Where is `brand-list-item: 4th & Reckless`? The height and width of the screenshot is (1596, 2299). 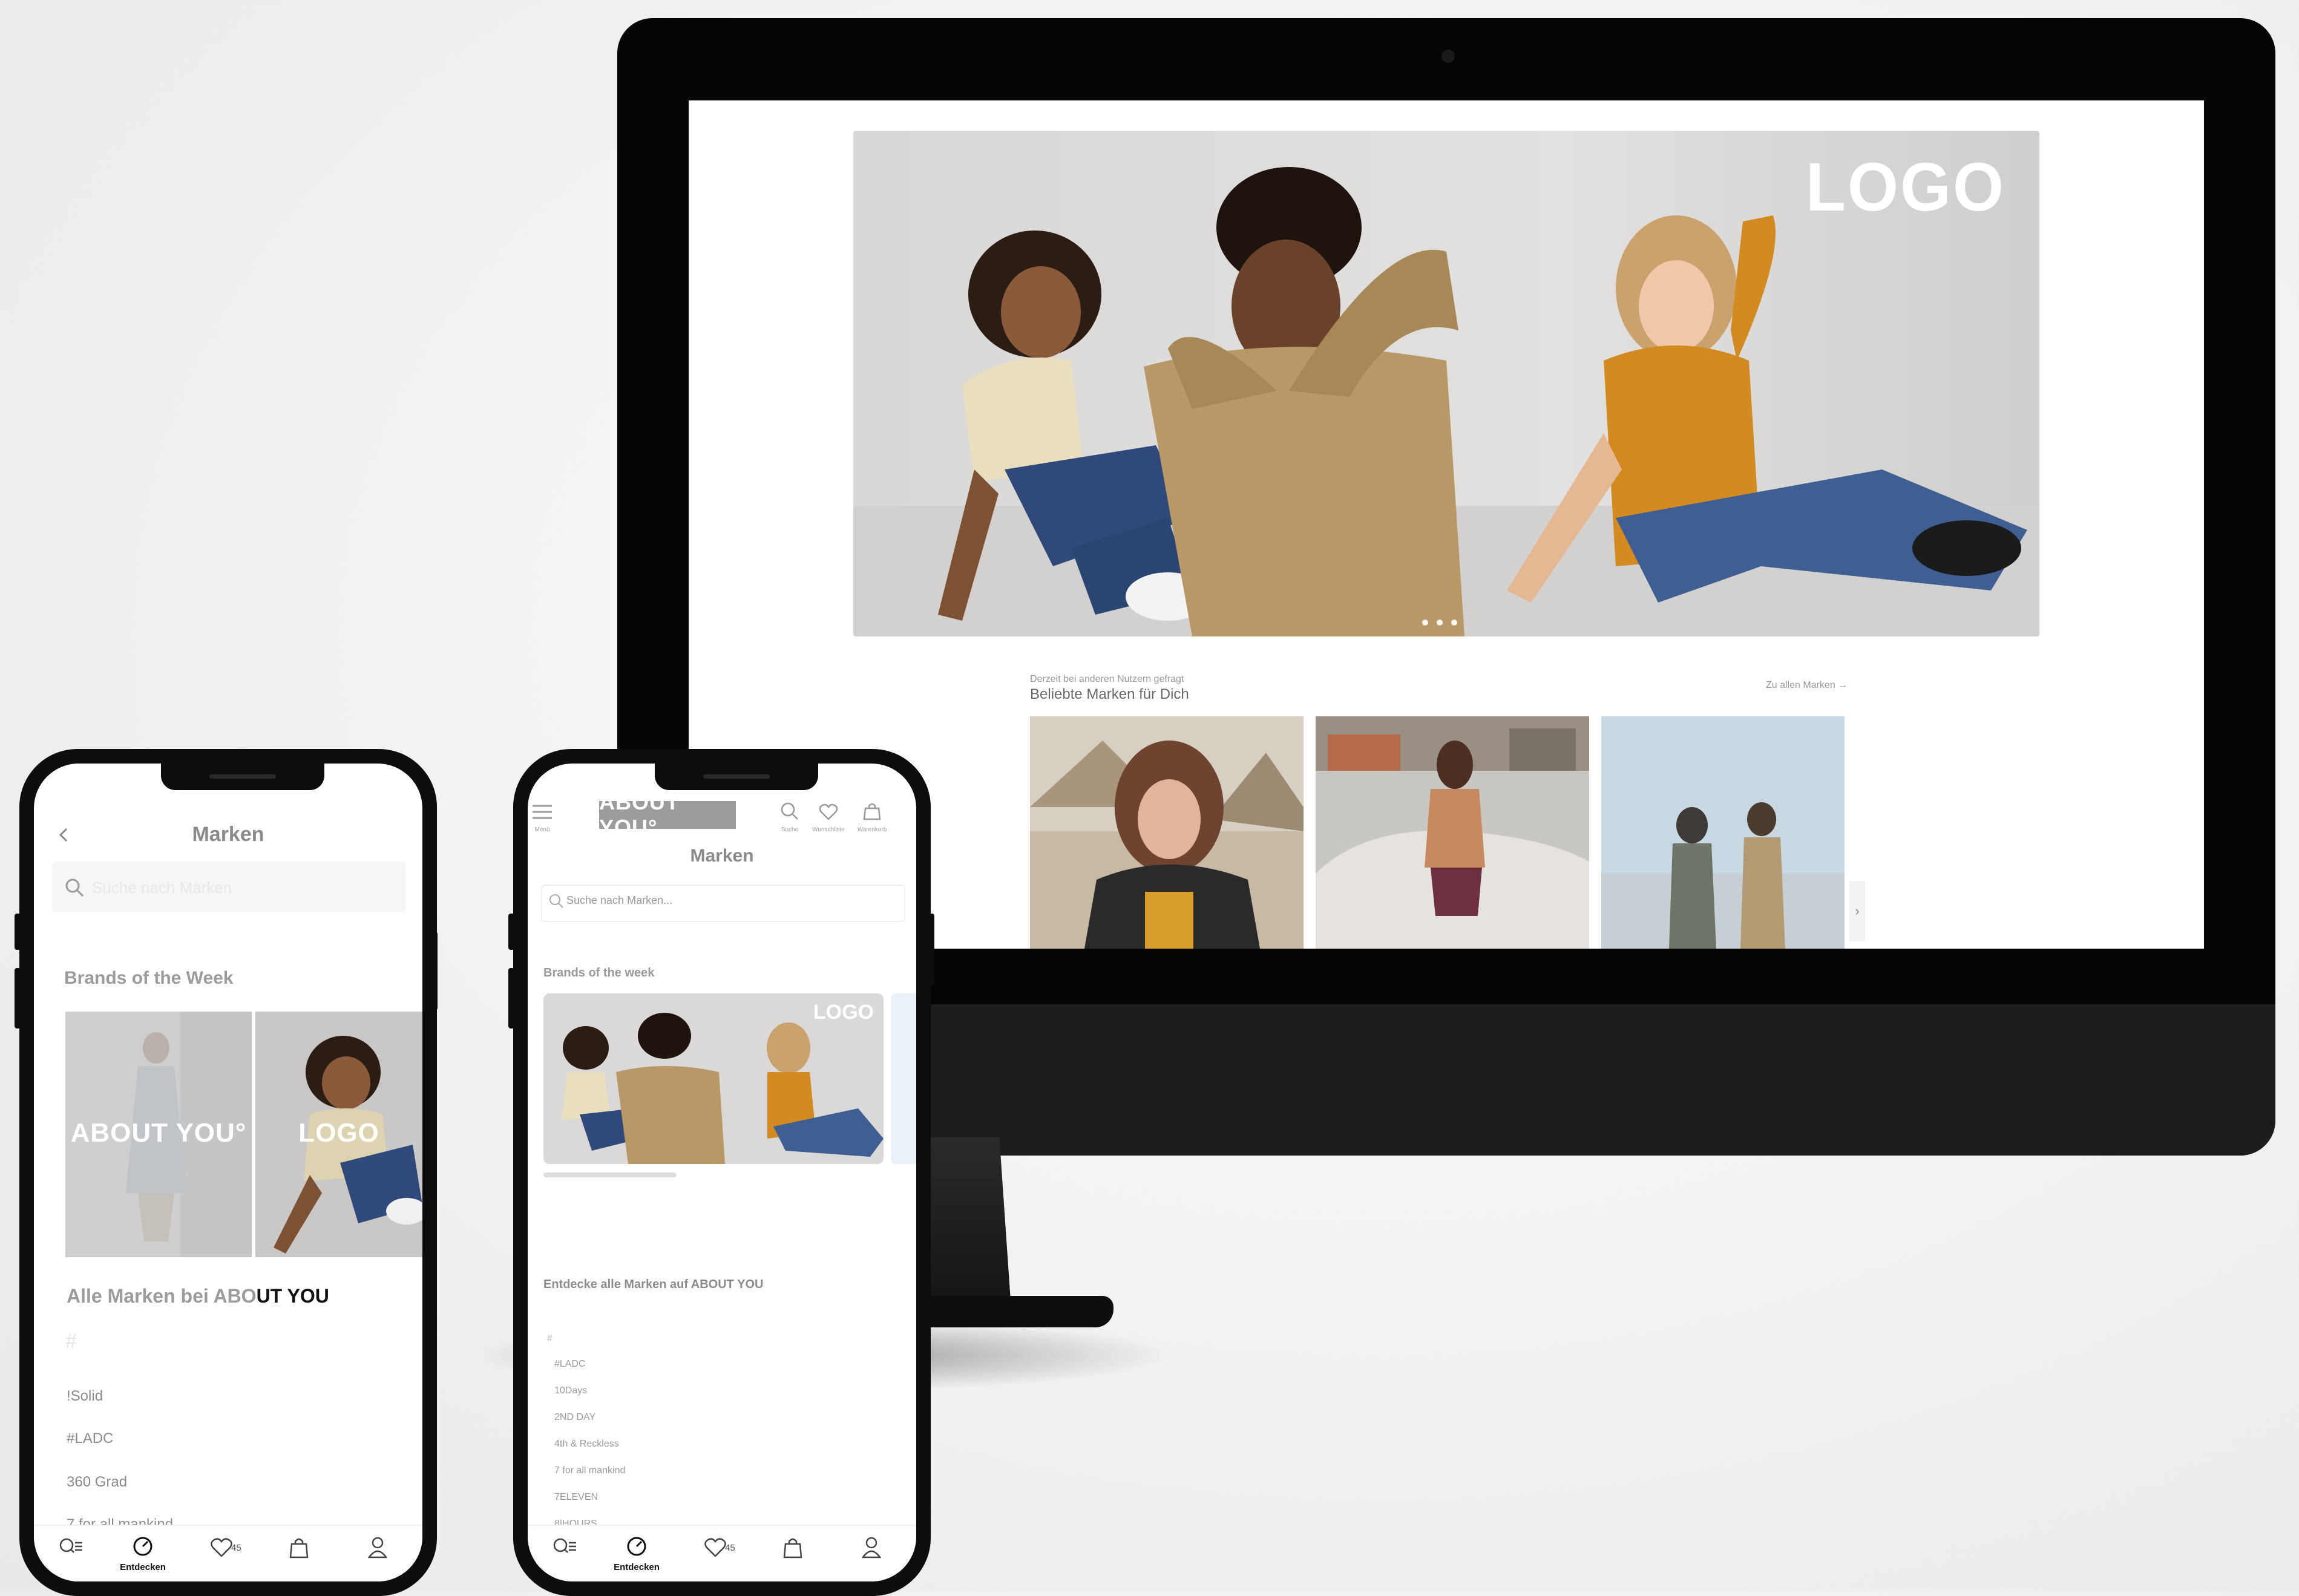
brand-list-item: 4th & Reckless is located at coordinates (586, 1445).